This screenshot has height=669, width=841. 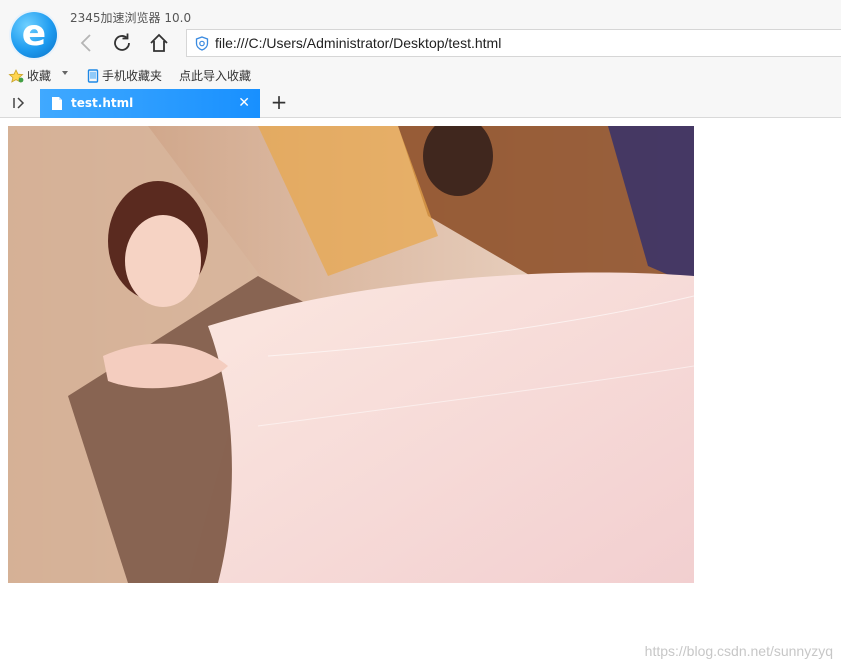 I want to click on refresh-button, so click(x=122, y=43).